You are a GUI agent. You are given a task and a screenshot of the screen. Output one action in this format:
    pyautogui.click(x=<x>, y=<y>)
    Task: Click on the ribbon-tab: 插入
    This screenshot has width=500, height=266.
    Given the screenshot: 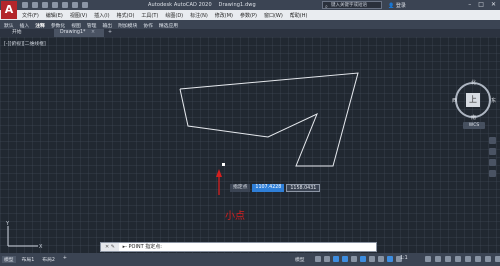 What is the action you would take?
    pyautogui.click(x=25, y=25)
    